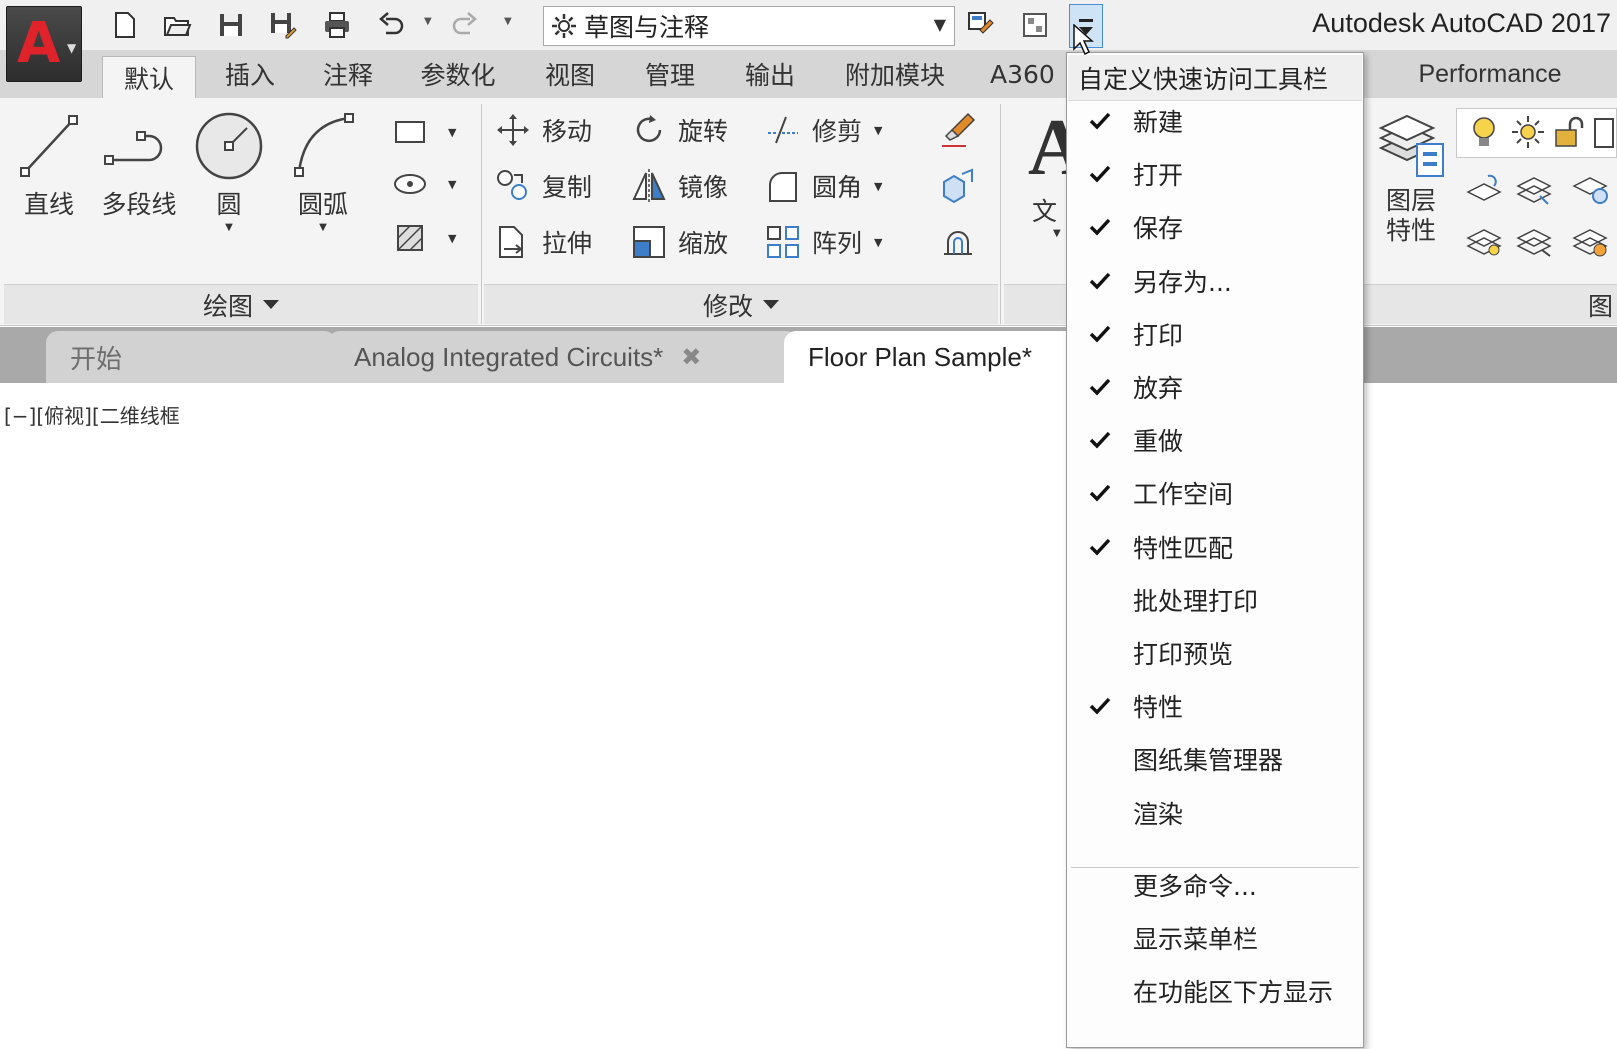  Describe the element at coordinates (458, 74) in the screenshot. I see `tab-parametric: 参数化` at that location.